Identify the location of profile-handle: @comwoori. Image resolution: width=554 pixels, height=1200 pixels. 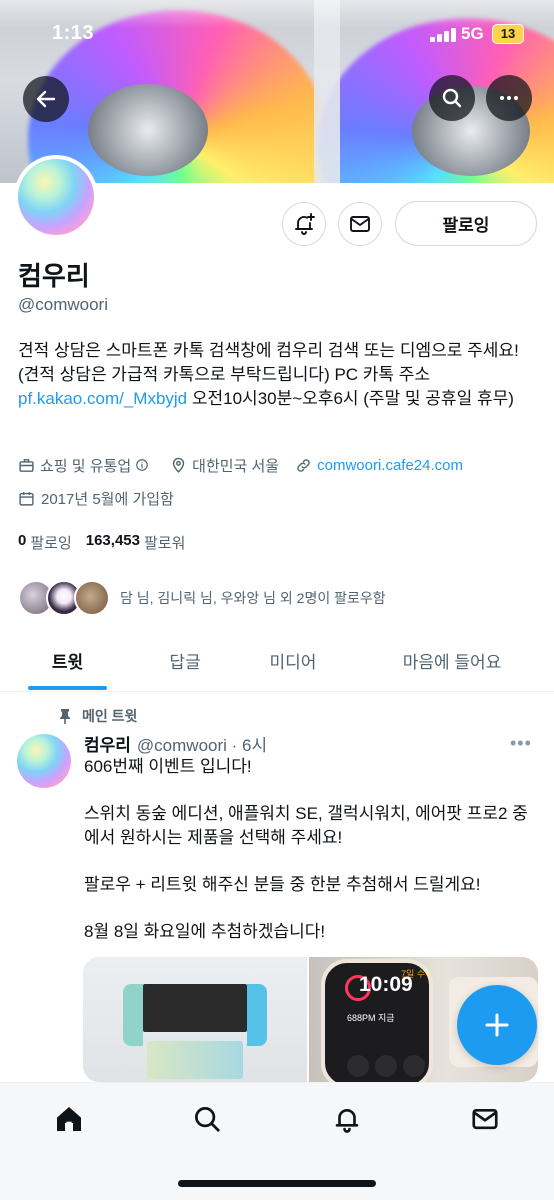
(63, 304).